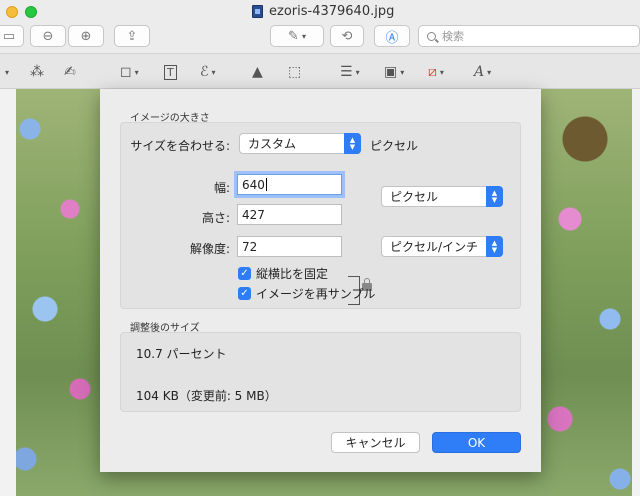 The width and height of the screenshot is (640, 496). What do you see at coordinates (300, 143) in the screenshot?
I see `fit-into-popup: カスタム ▲ ▼` at bounding box center [300, 143].